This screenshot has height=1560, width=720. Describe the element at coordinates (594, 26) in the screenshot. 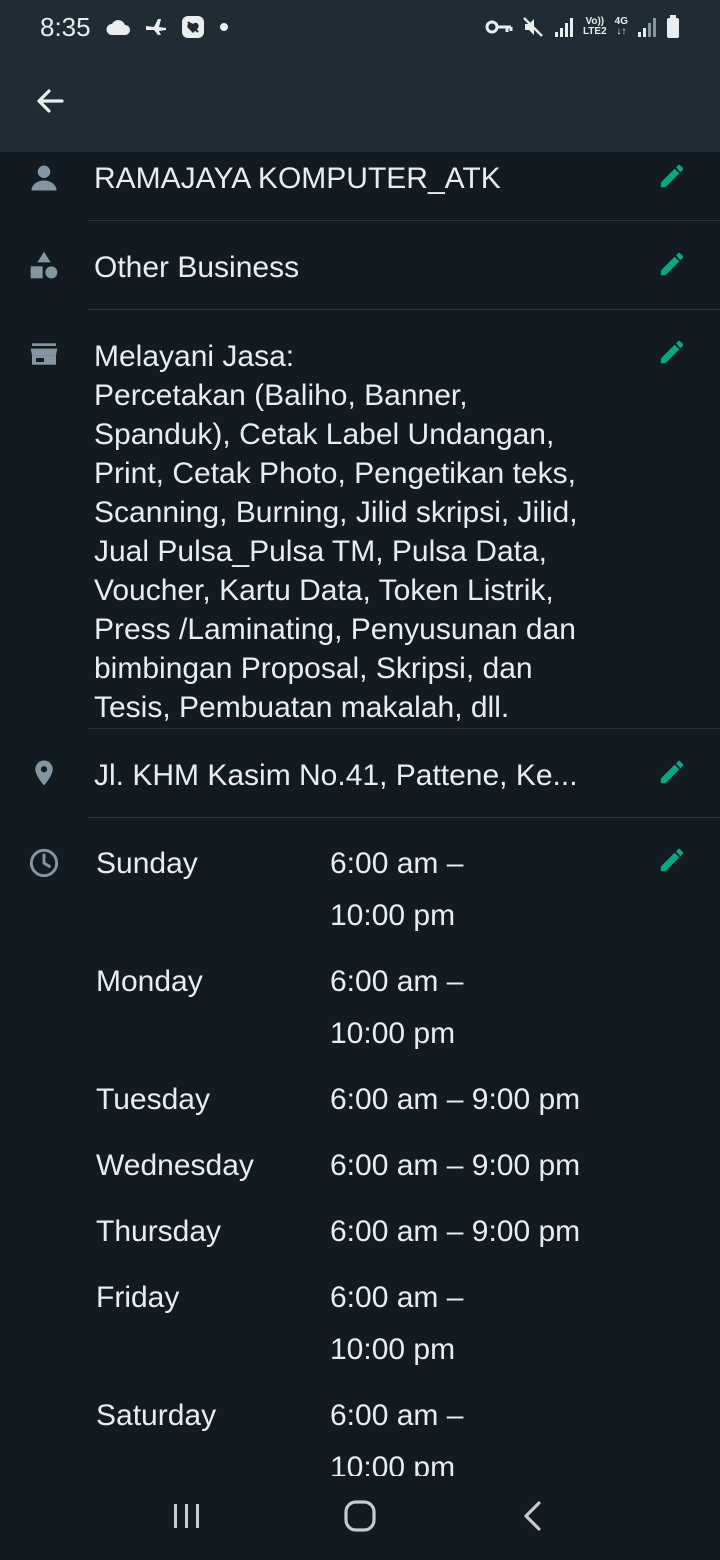

I see `network-label: Vo)) LTE2` at that location.